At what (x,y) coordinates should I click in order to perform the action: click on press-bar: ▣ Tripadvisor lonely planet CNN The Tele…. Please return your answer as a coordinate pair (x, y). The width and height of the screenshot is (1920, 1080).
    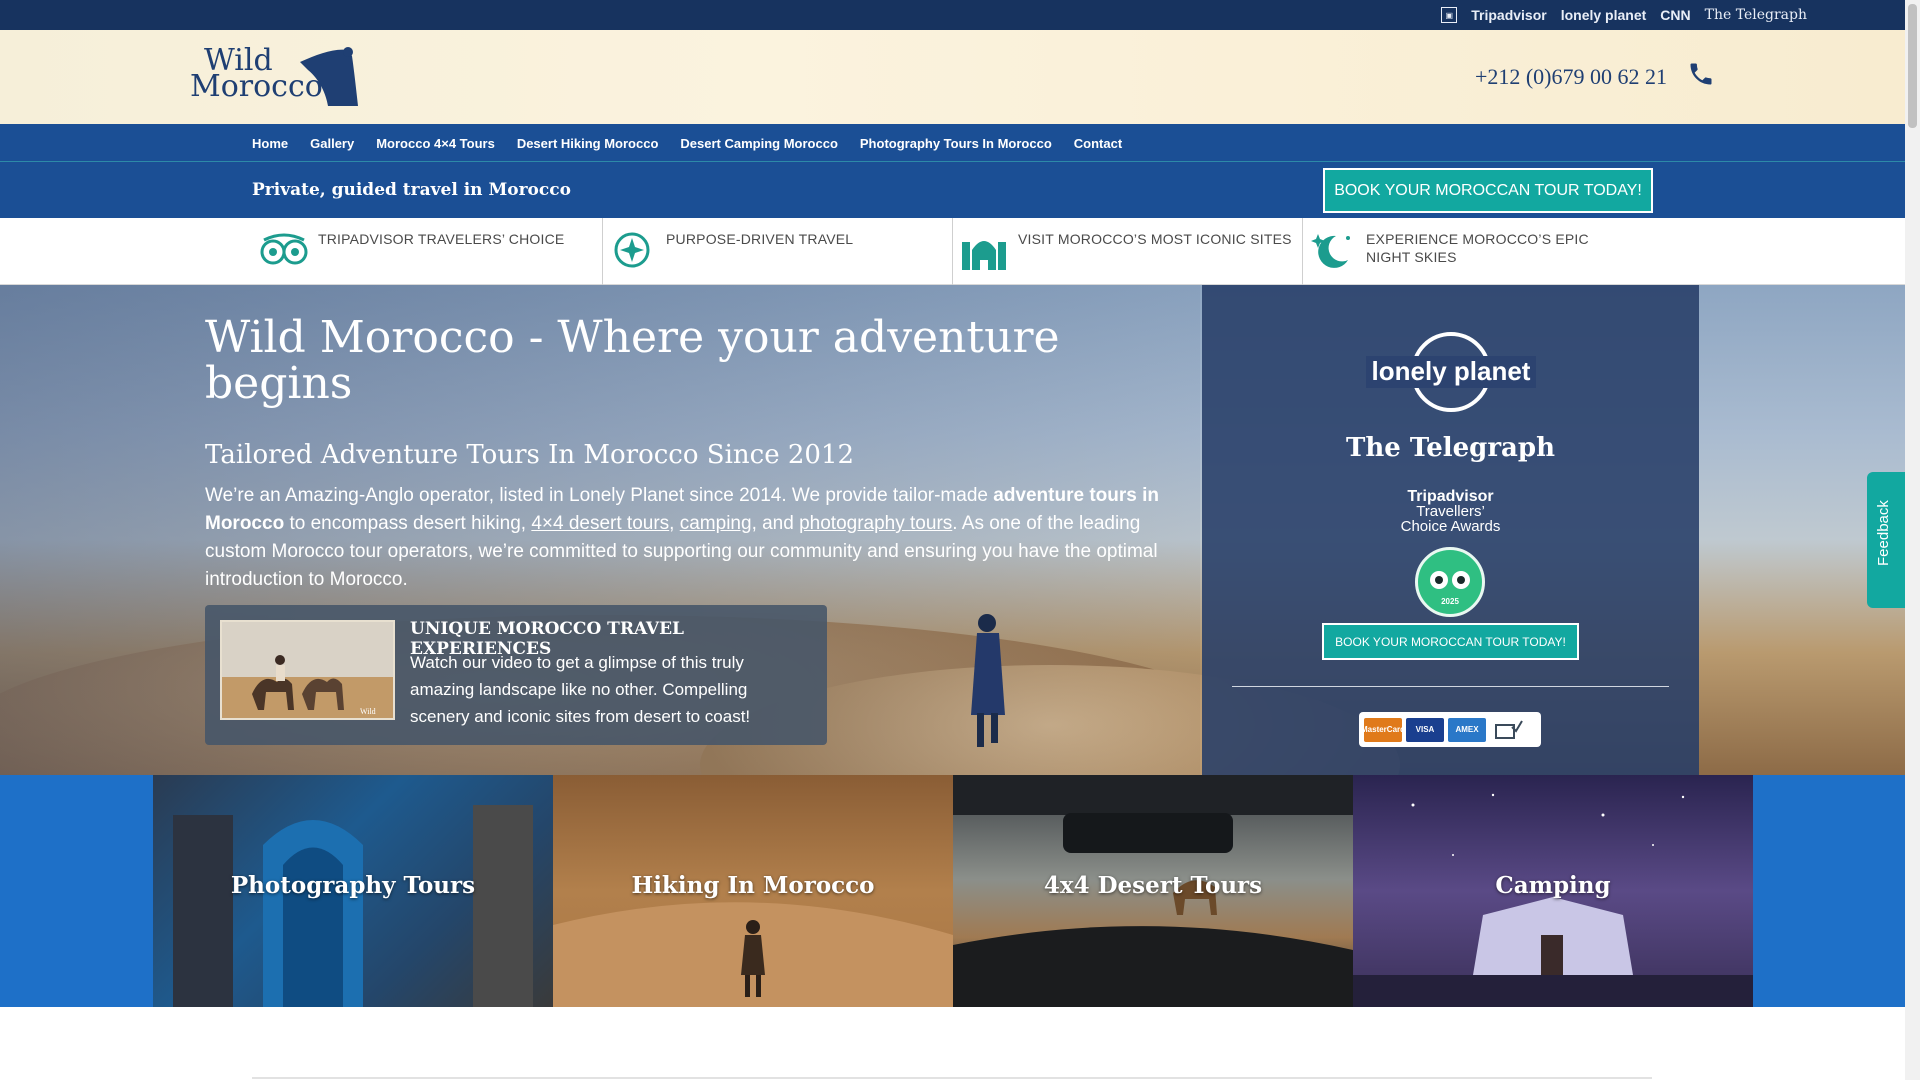
    Looking at the image, I should click on (952, 15).